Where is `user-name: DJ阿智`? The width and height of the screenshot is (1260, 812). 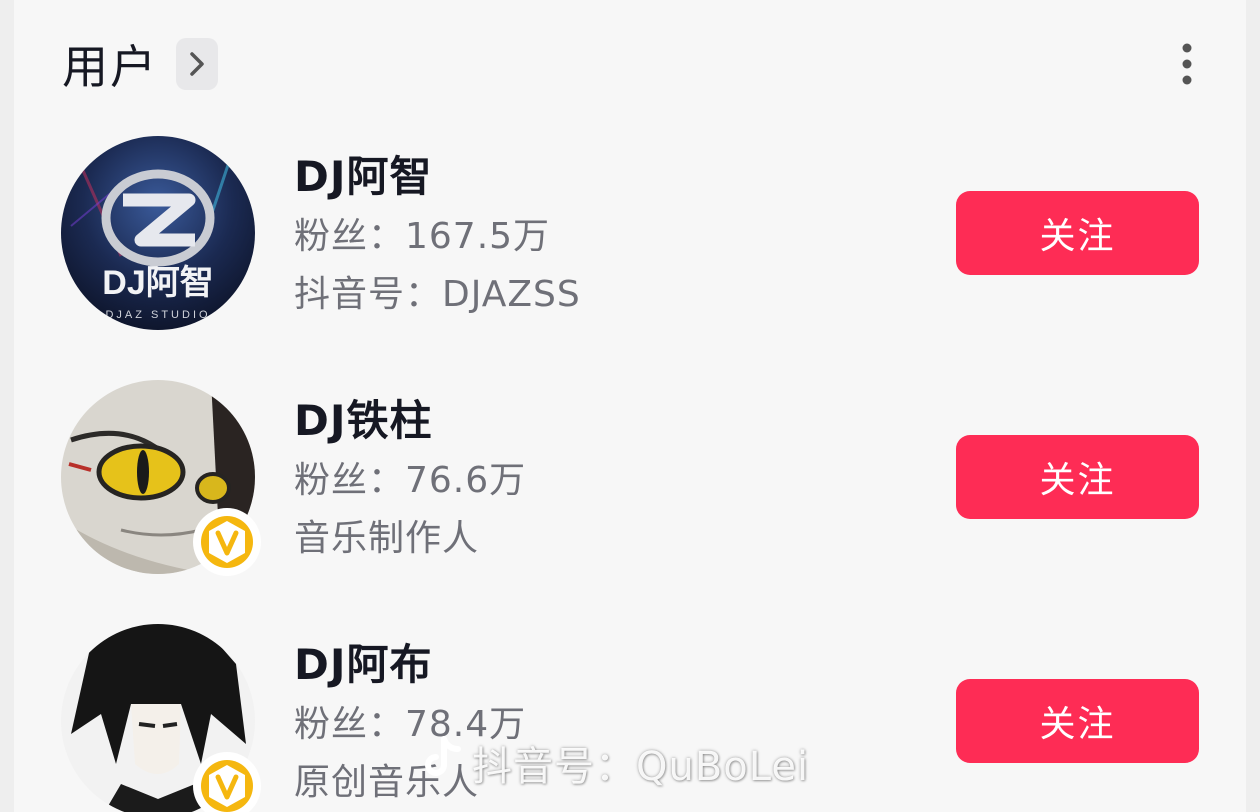
user-name: DJ阿智 is located at coordinates (437, 177).